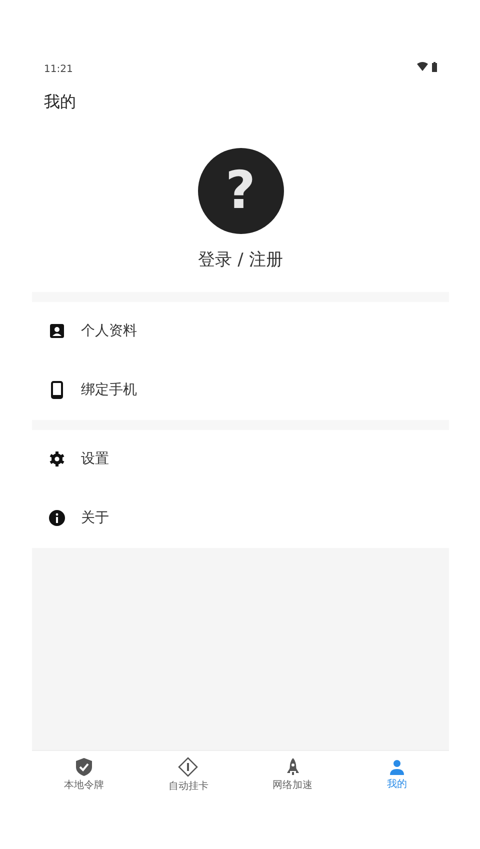  I want to click on page-title: 我的, so click(60, 102).